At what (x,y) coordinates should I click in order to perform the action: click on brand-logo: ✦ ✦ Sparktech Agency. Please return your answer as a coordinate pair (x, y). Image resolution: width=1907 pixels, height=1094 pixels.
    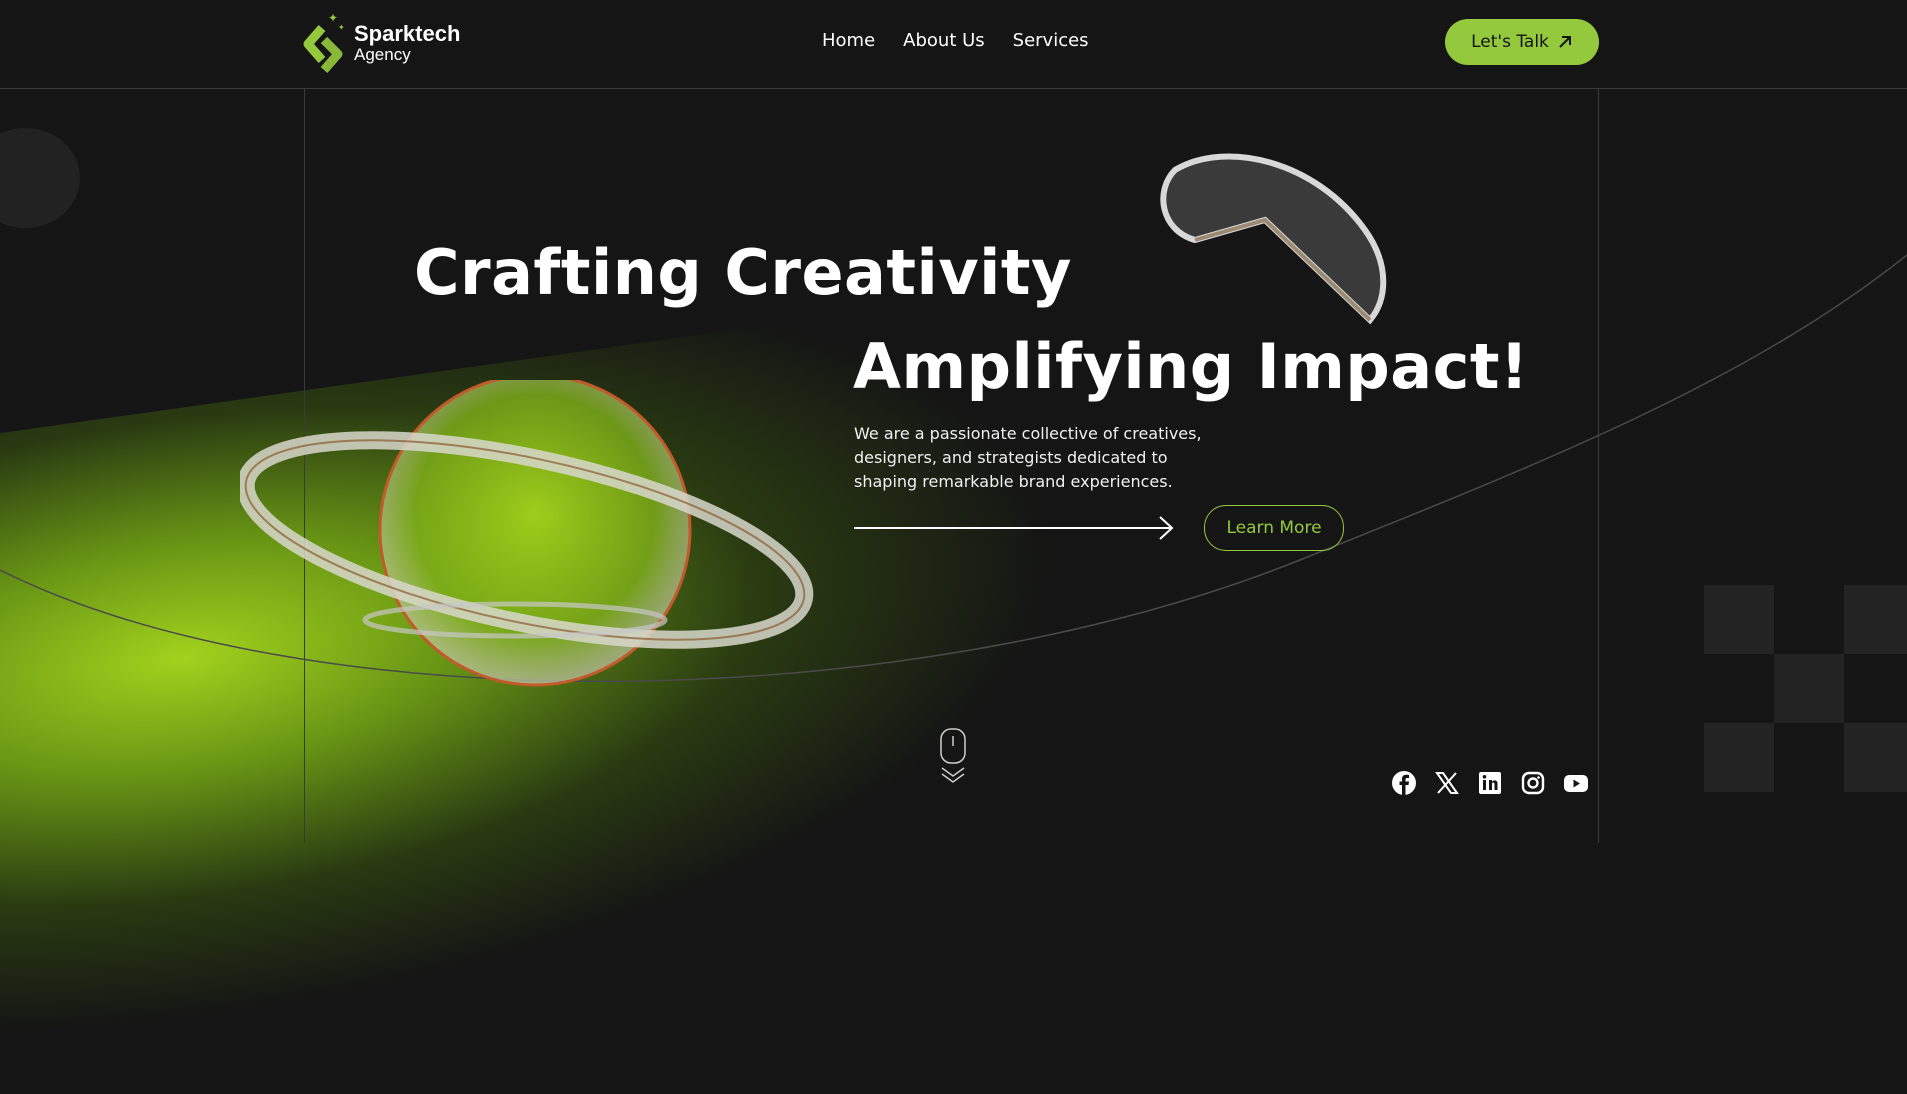
    Looking at the image, I should click on (381, 43).